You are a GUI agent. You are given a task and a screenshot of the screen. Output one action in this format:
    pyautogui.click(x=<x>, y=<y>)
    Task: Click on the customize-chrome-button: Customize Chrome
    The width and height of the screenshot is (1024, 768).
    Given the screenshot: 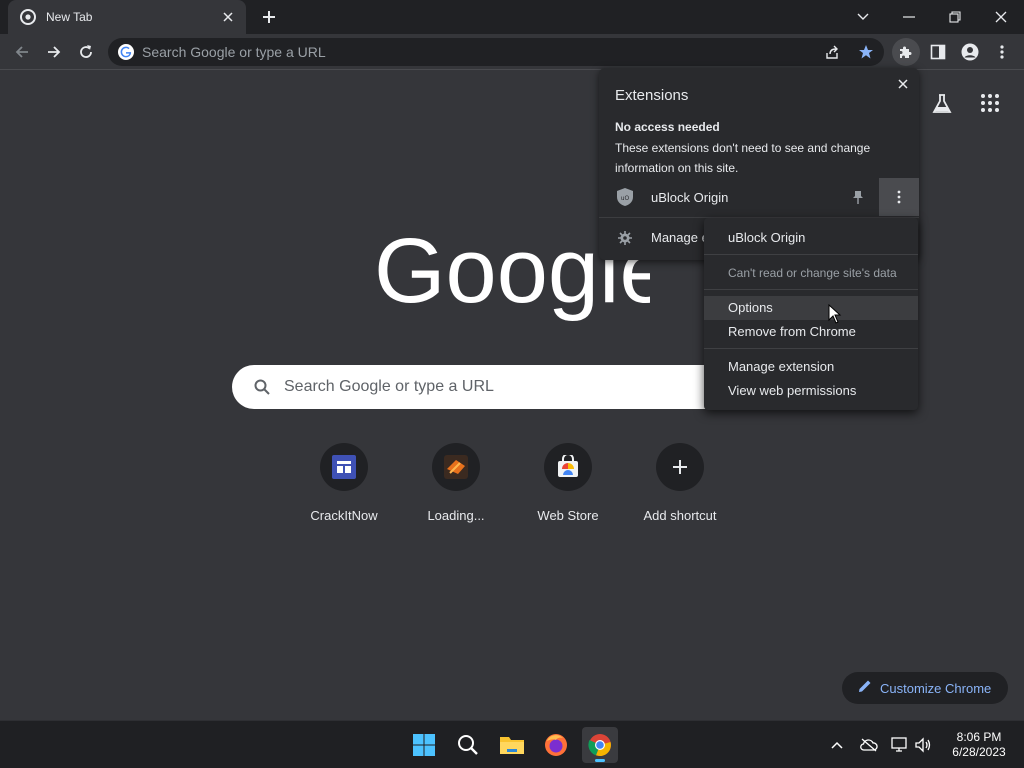 What is the action you would take?
    pyautogui.click(x=925, y=688)
    